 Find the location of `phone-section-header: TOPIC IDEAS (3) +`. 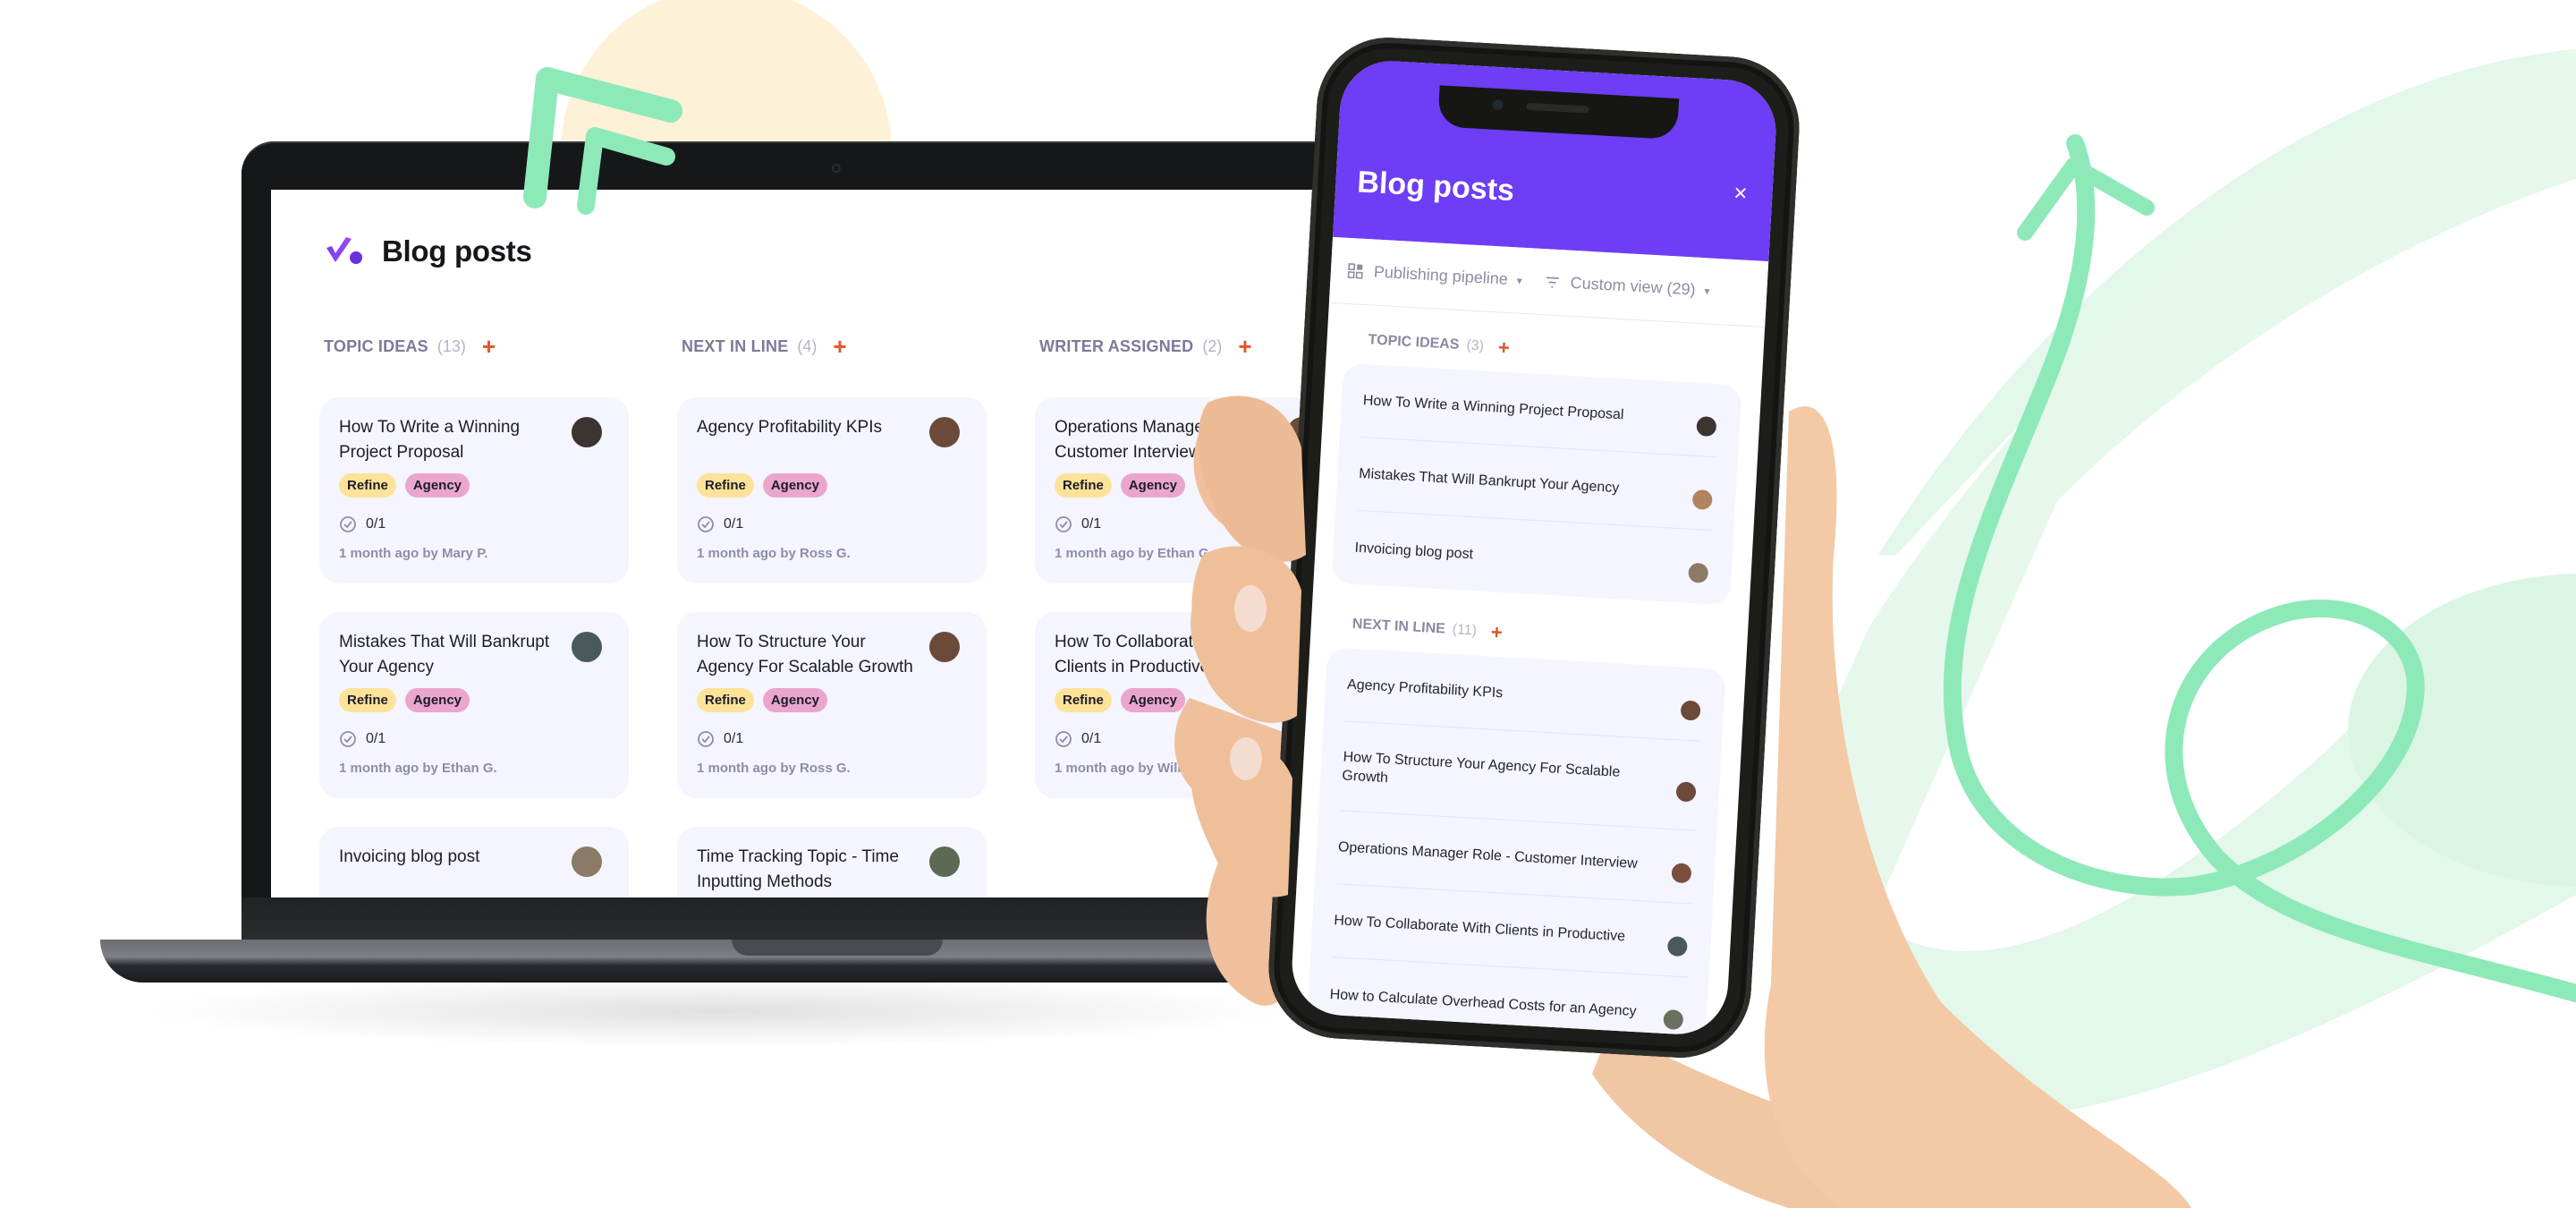

phone-section-header: TOPIC IDEAS (3) + is located at coordinates (1439, 344).